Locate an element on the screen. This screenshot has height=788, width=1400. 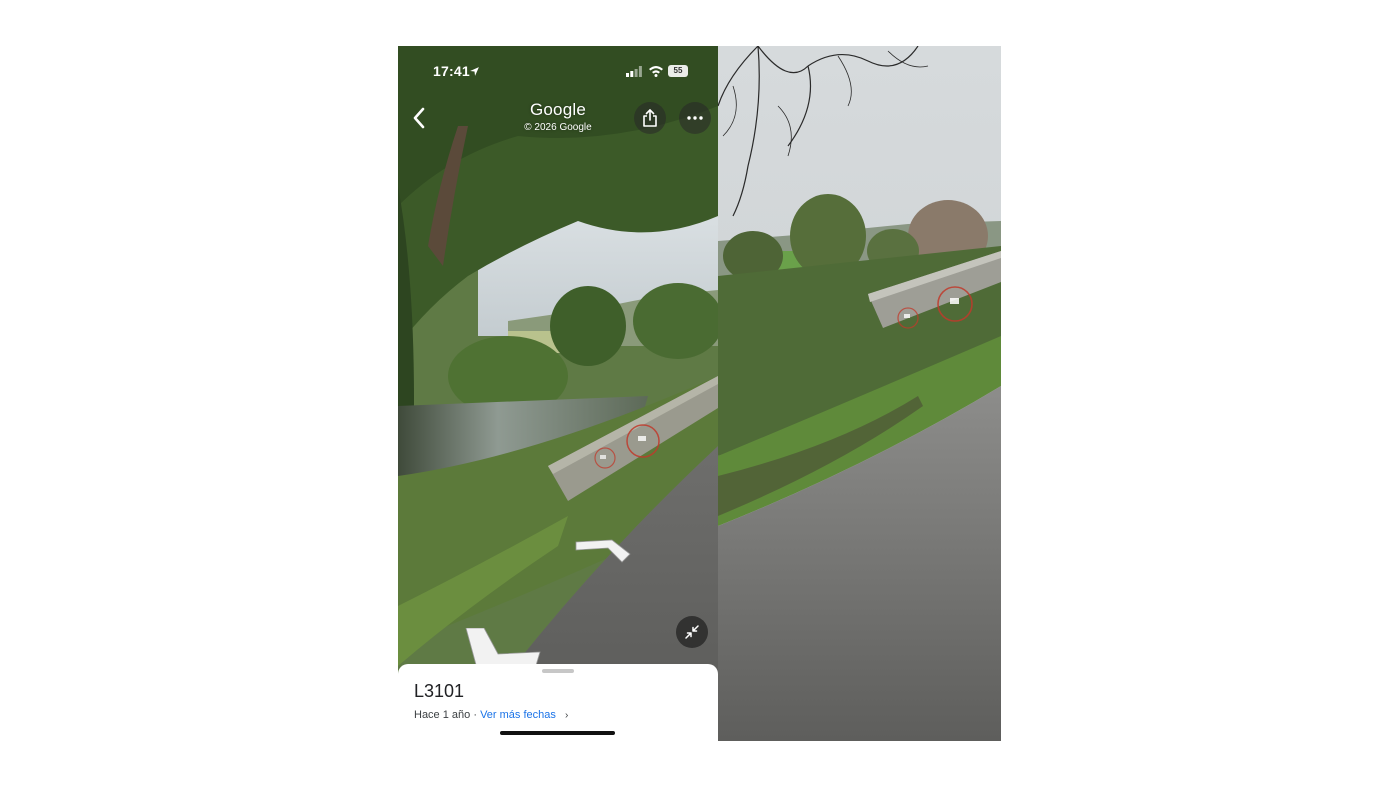
cellular-signal-icon is located at coordinates (634, 71).